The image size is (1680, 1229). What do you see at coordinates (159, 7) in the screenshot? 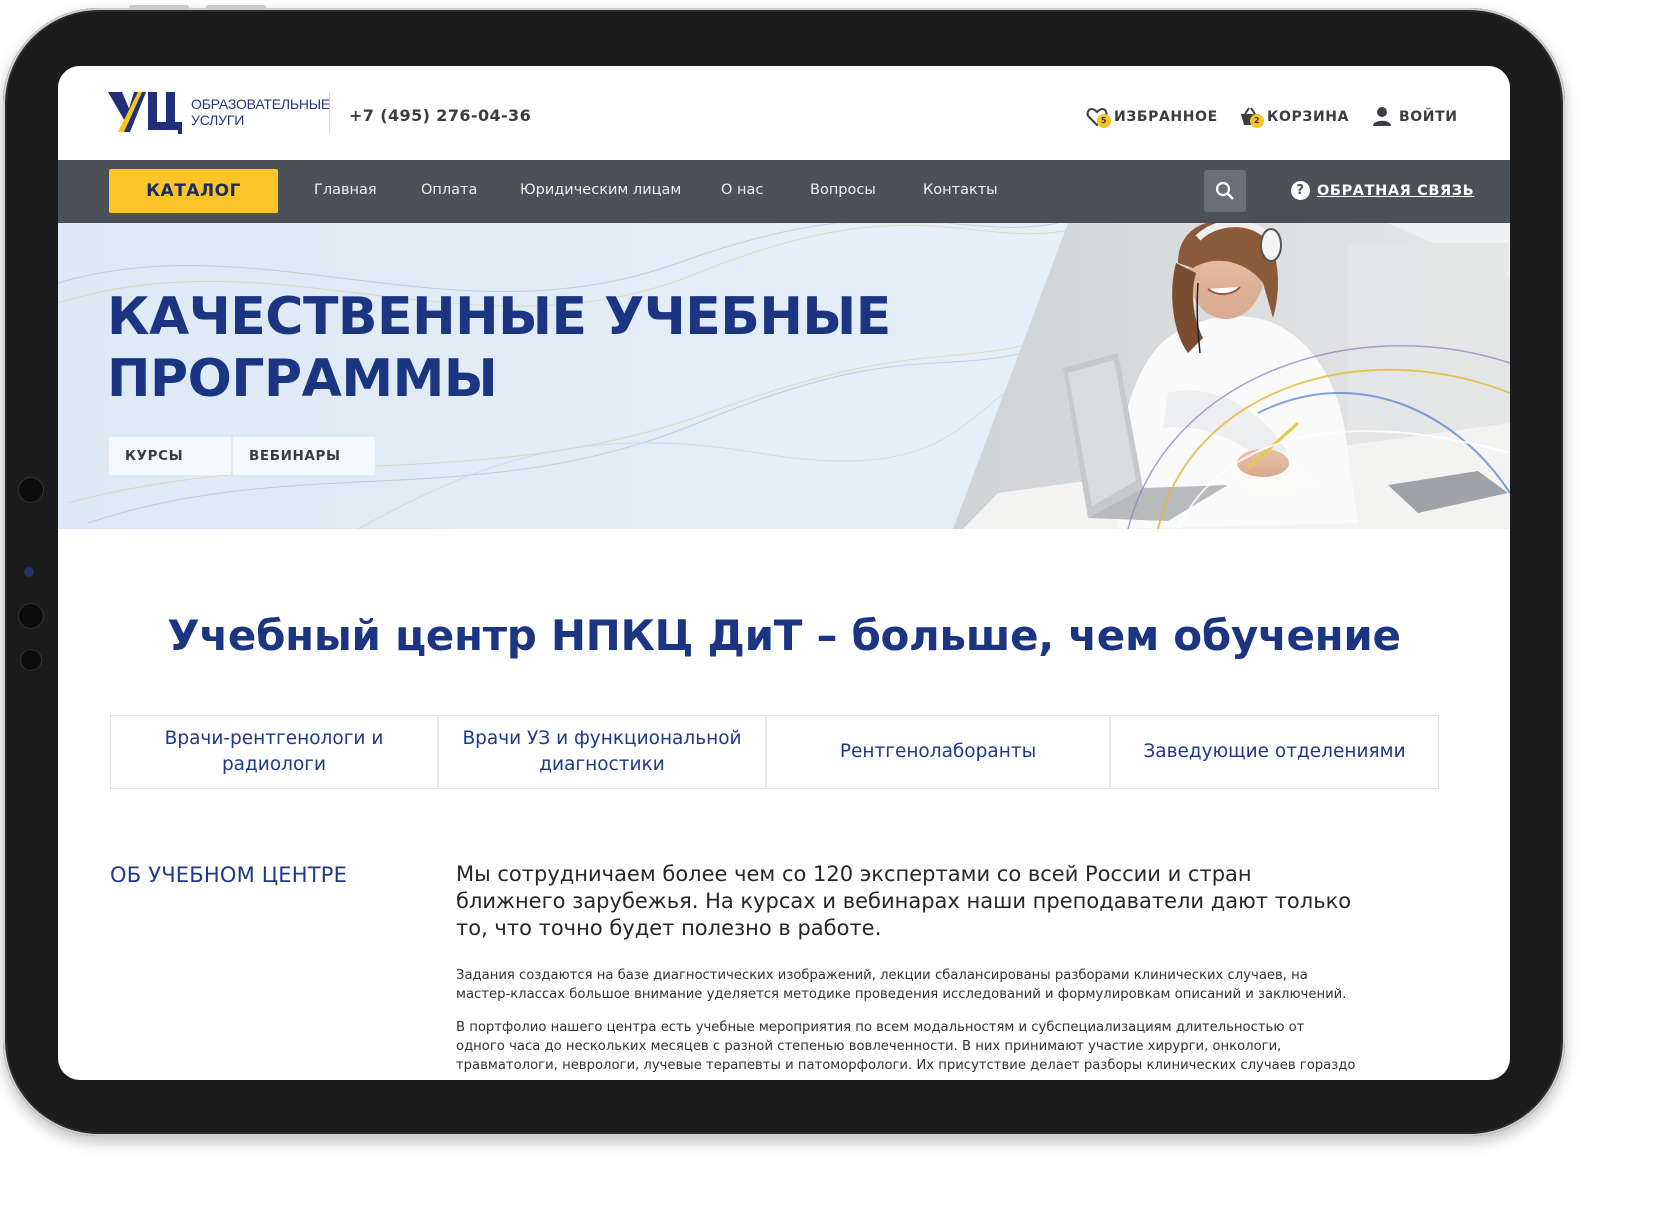
I see `volume-button-top` at bounding box center [159, 7].